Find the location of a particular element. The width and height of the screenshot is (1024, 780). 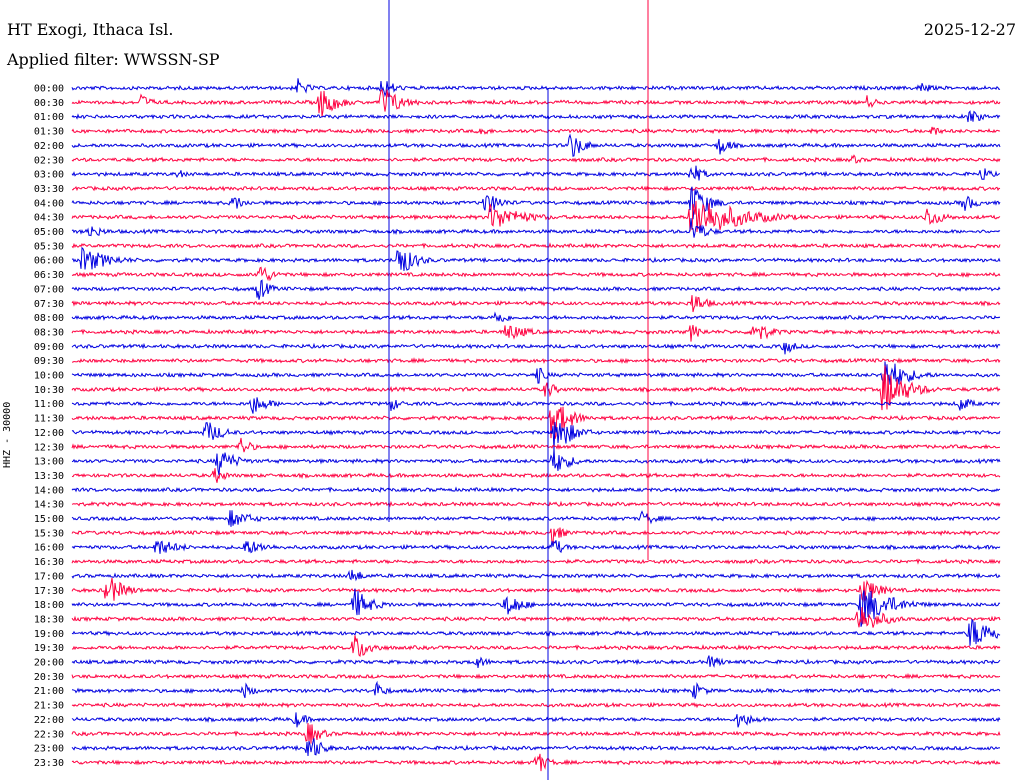

row-time-label: 11:00 is located at coordinates (49, 404).